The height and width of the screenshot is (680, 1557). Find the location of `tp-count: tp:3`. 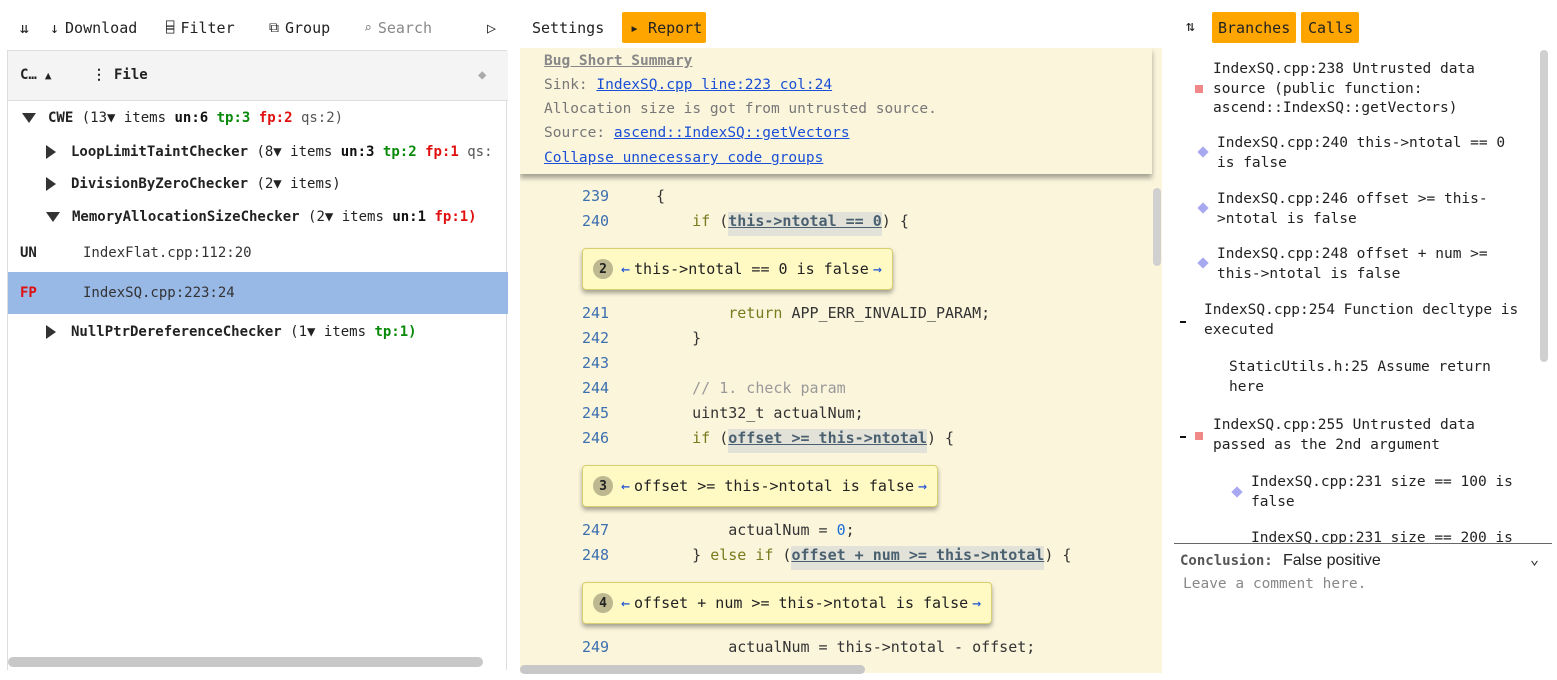

tp-count: tp:3 is located at coordinates (233, 118).